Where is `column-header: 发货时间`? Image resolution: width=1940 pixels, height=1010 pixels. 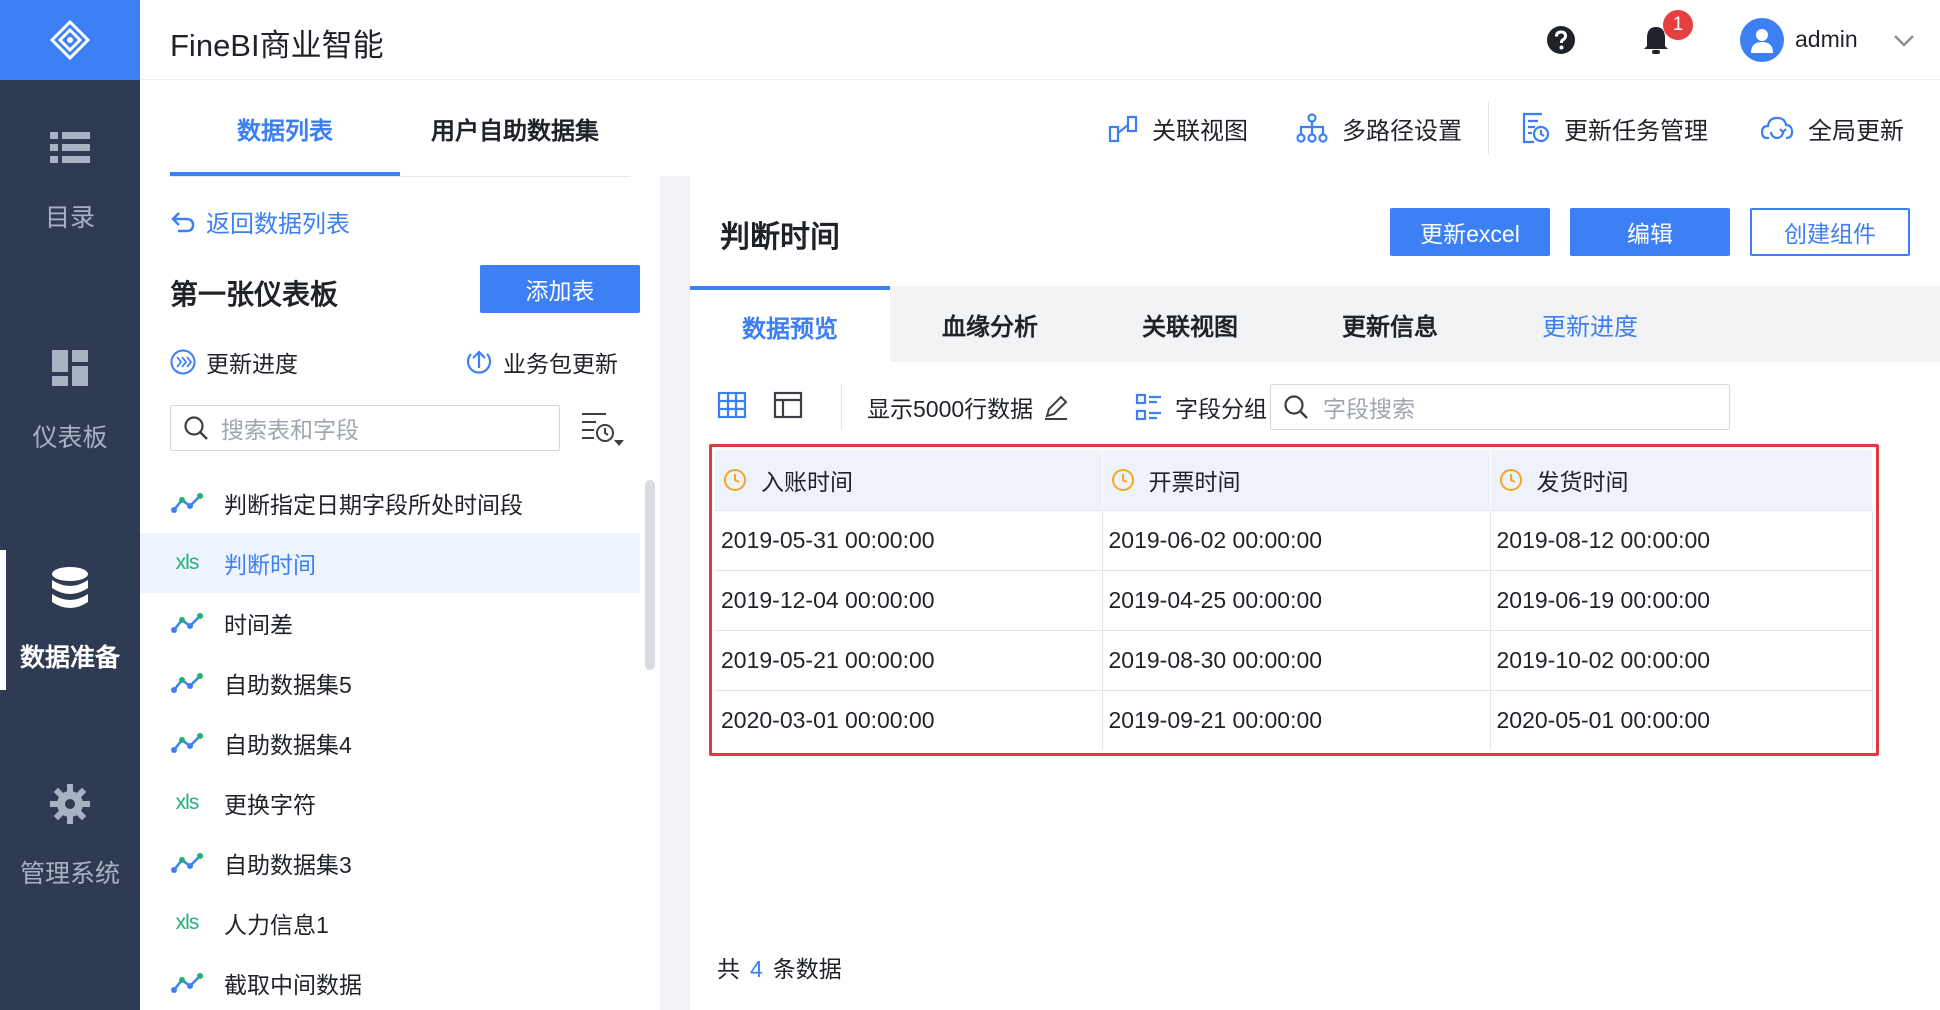 column-header: 发货时间 is located at coordinates (1681, 480).